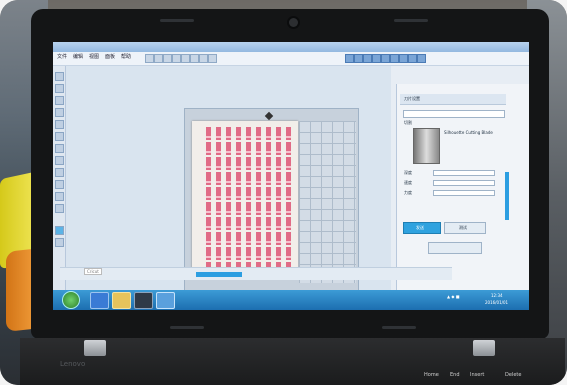 This screenshot has width=567, height=385. Describe the element at coordinates (59, 160) in the screenshot. I see `freehand-tool-icon` at that location.